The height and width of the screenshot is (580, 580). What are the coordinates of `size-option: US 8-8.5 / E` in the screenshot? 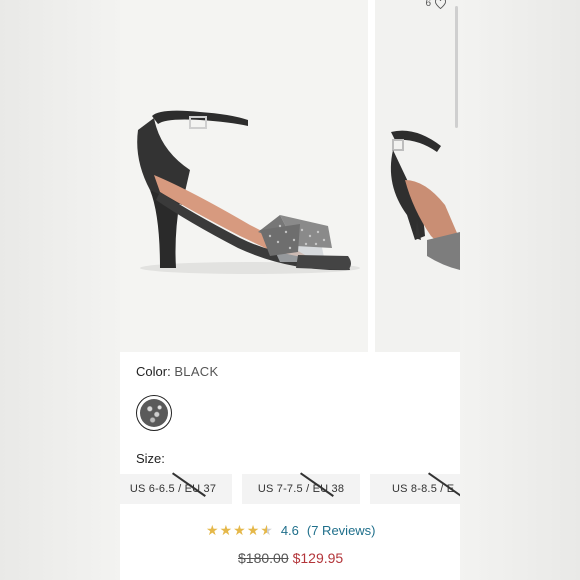 It's located at (415, 488).